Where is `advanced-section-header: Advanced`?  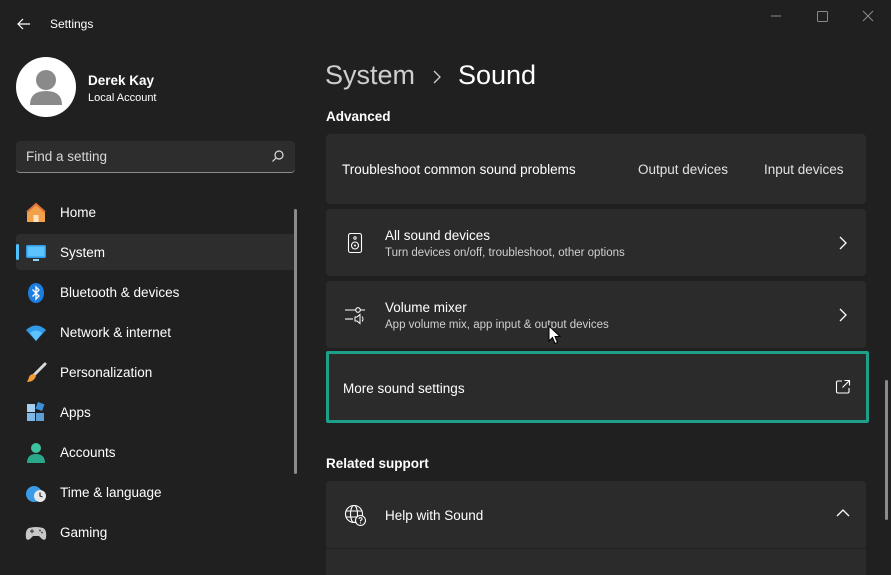 advanced-section-header: Advanced is located at coordinates (358, 116).